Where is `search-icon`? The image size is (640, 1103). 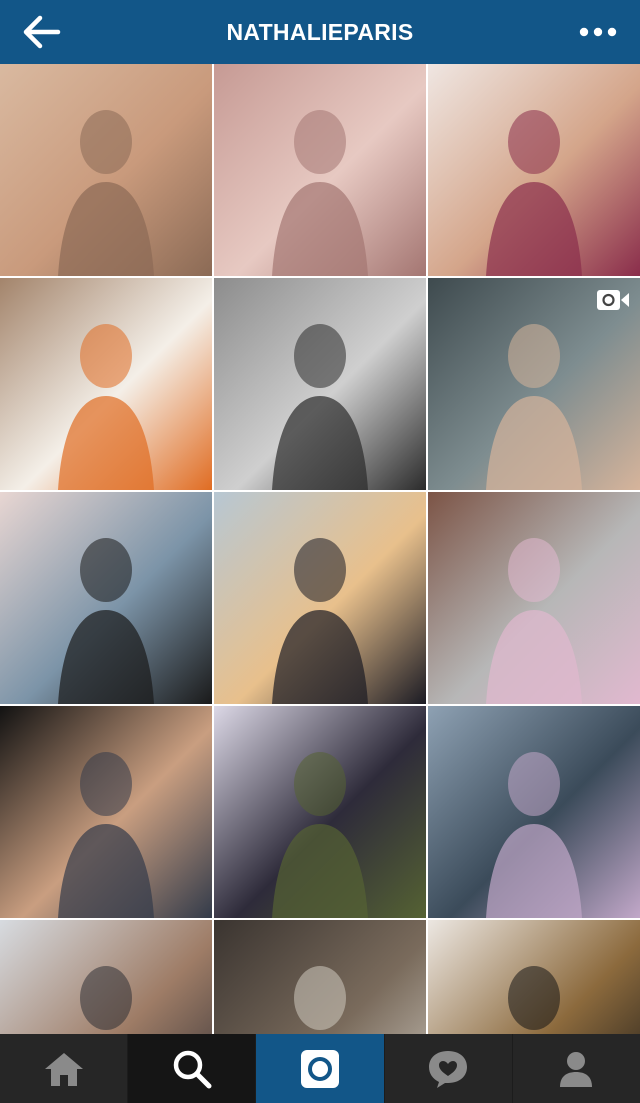 search-icon is located at coordinates (192, 1069).